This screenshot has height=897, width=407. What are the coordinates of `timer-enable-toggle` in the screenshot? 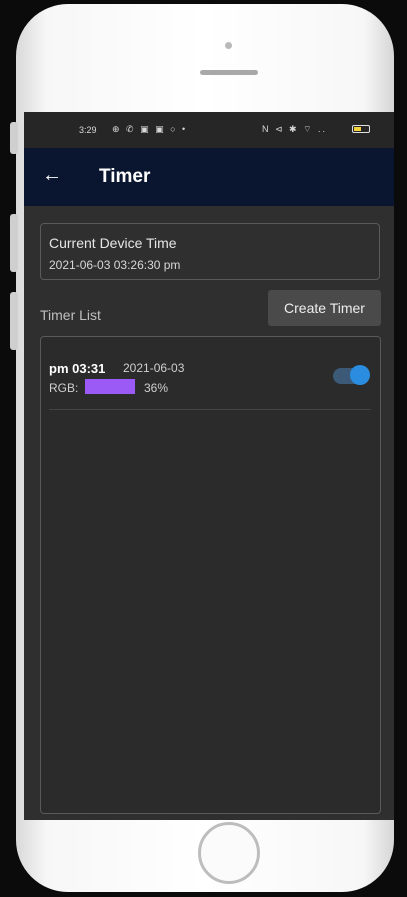 It's located at (352, 375).